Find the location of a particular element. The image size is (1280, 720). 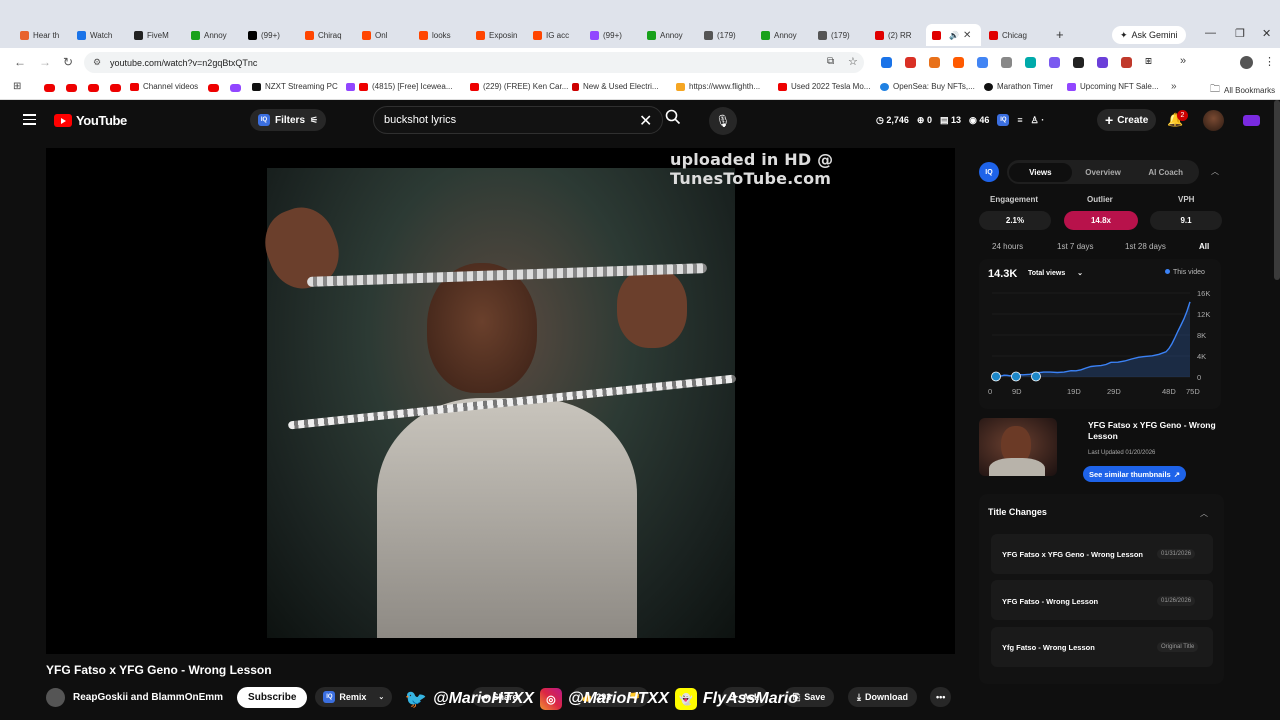

browser-tab: Onl is located at coordinates (383, 35).